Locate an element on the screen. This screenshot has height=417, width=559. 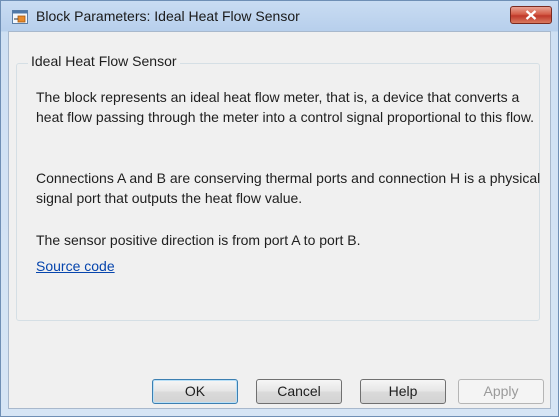
ok-button: OK is located at coordinates (195, 391).